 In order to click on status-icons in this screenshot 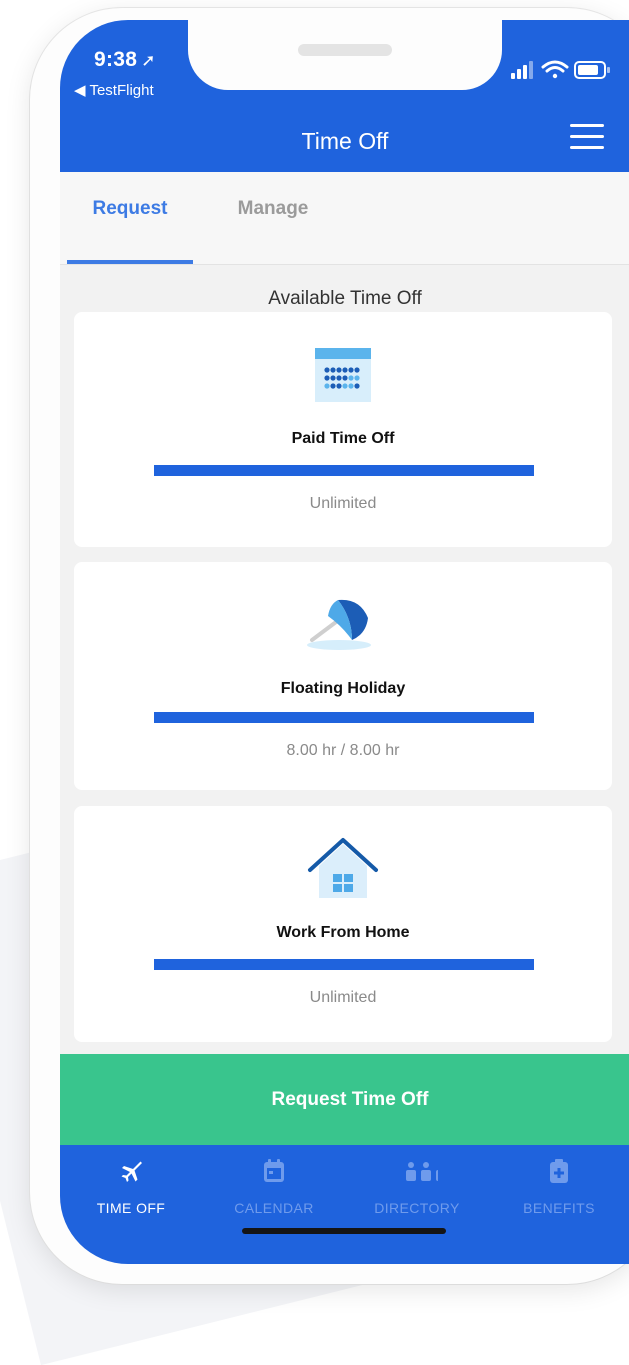, I will do `click(560, 69)`.